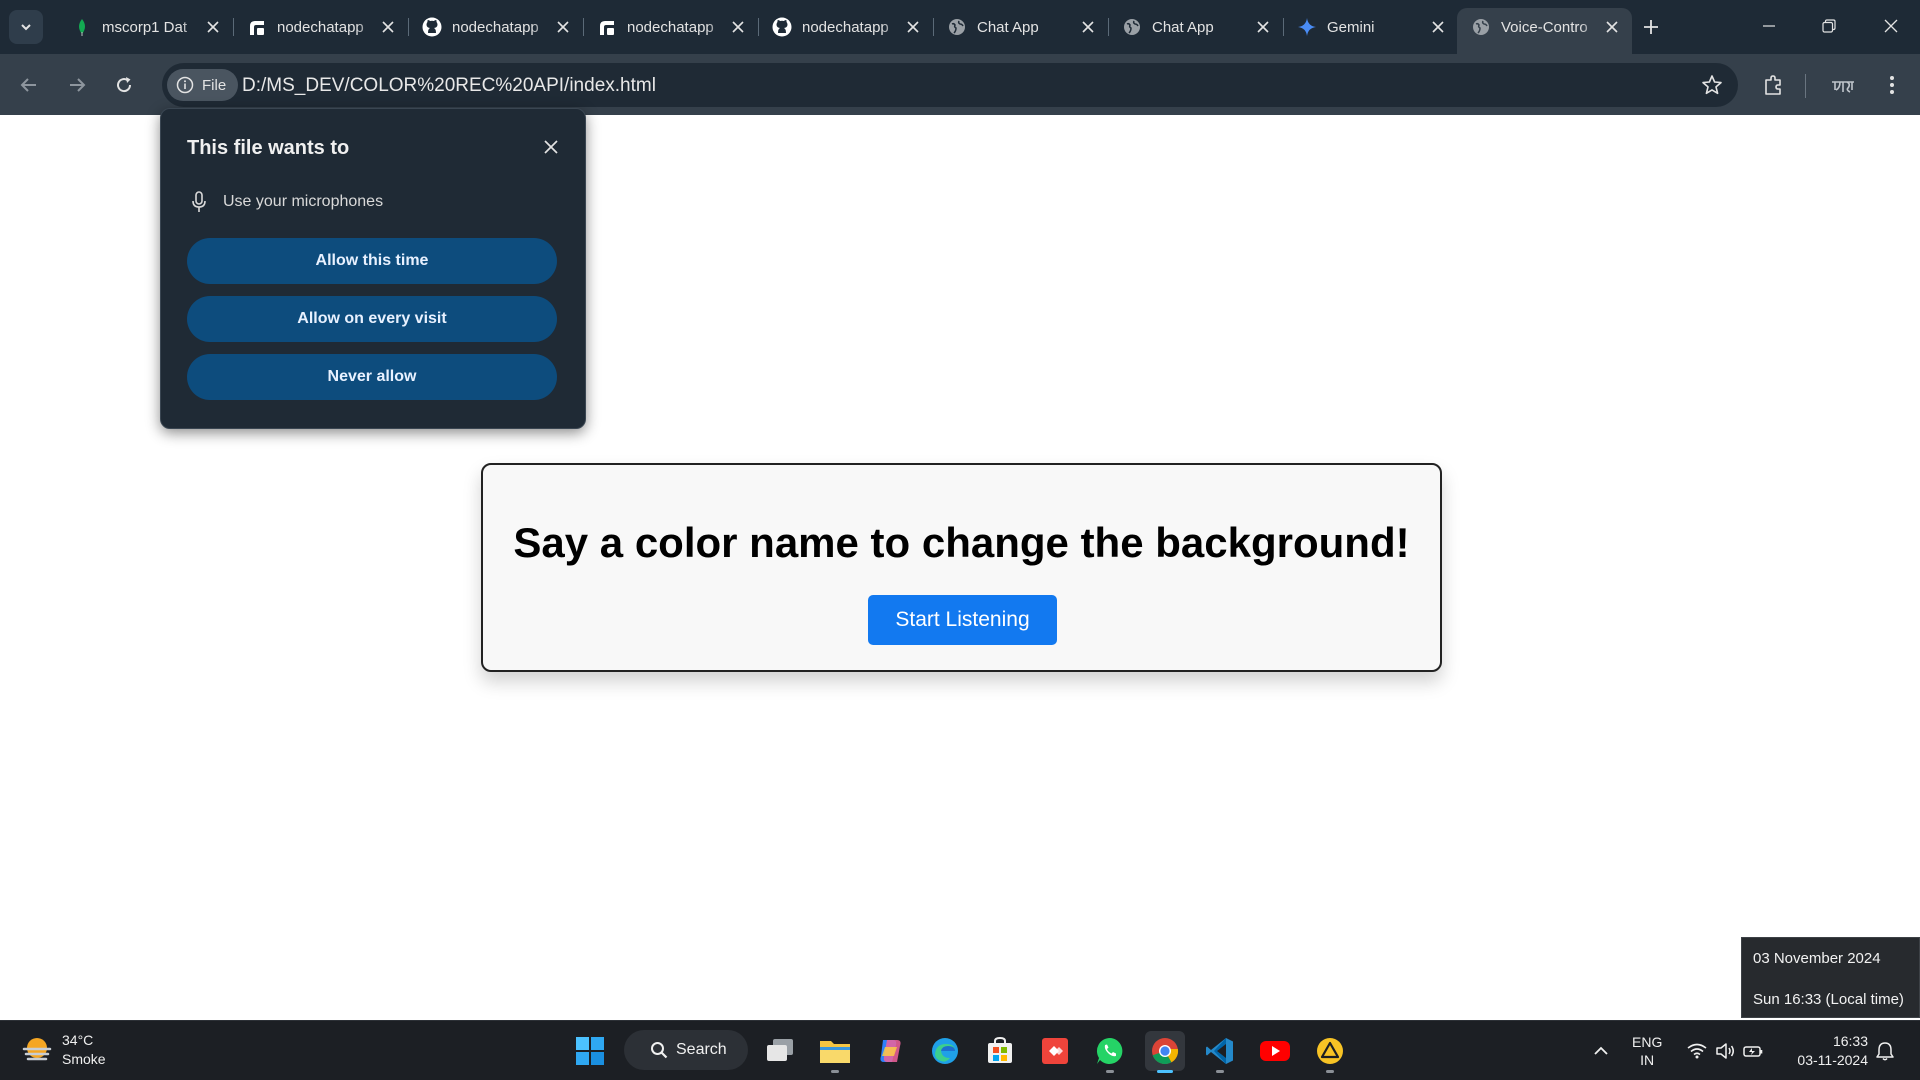  Describe the element at coordinates (1220, 1052) in the screenshot. I see `vscode-icon` at that location.